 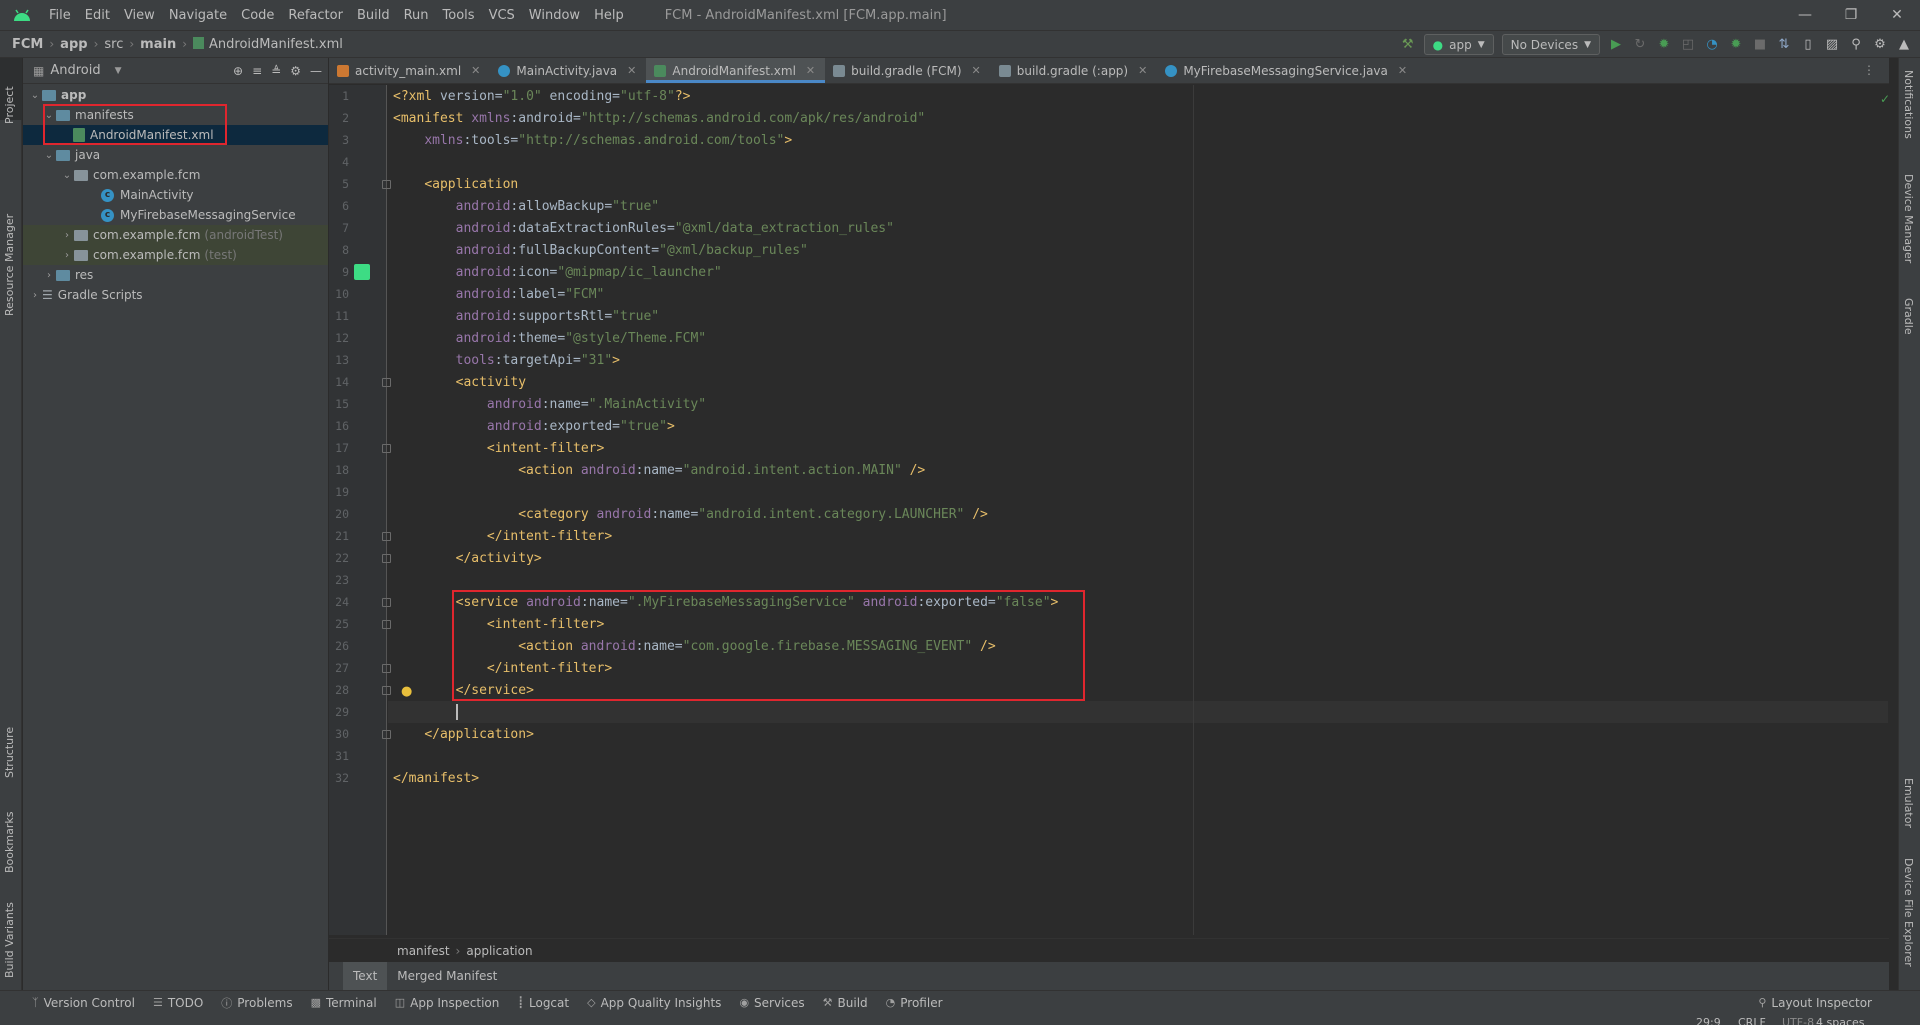 I want to click on tab-messaging-service-java: MyFirebaseMessagingService.java ✕, so click(x=1287, y=70).